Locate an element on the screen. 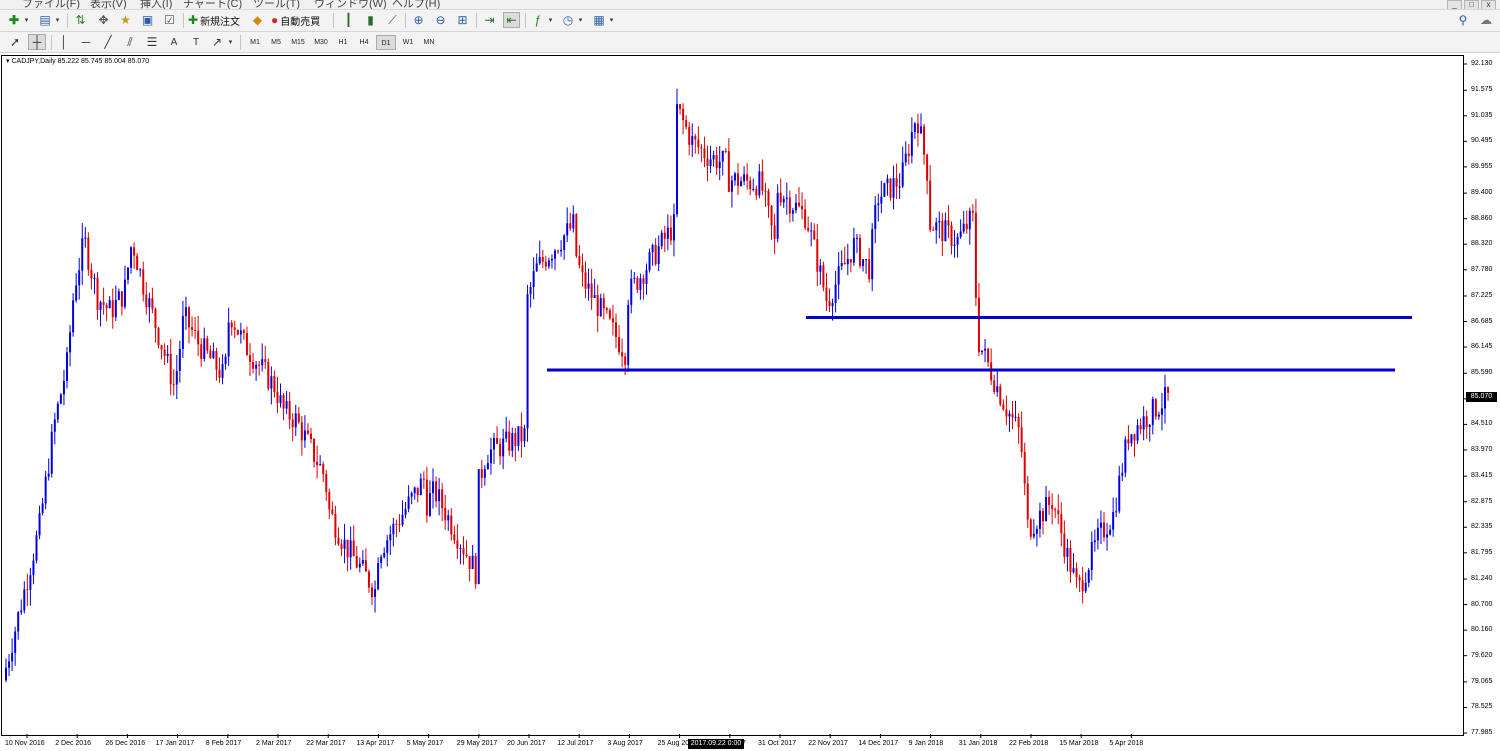 This screenshot has width=1500, height=751. horizontal-line-icon: ─ is located at coordinates (86, 42).